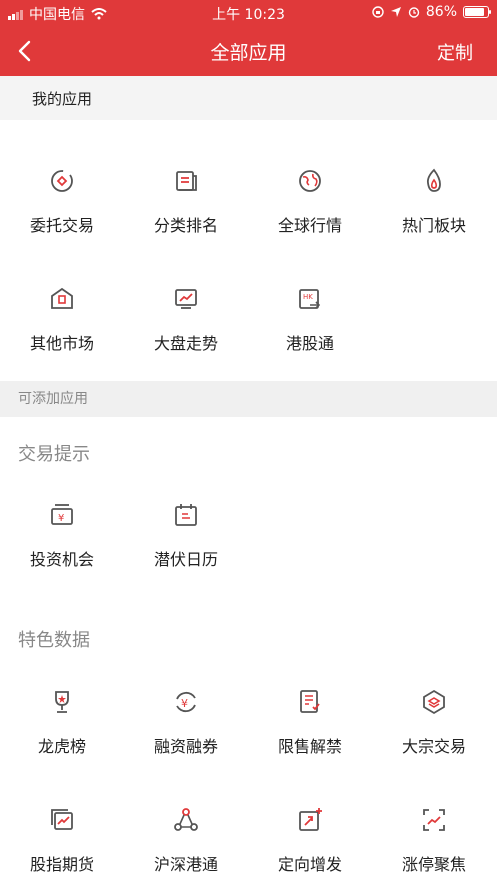 The width and height of the screenshot is (497, 883). What do you see at coordinates (248, 98) in the screenshot?
I see `my-apps-header: 我的应用` at bounding box center [248, 98].